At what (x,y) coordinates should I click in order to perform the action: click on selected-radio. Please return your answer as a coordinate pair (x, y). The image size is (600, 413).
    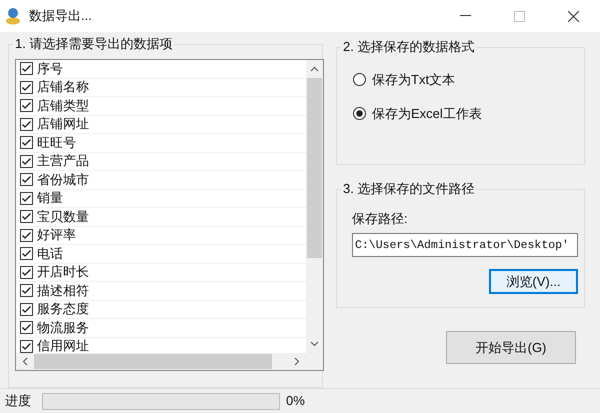
    Looking at the image, I should click on (359, 113).